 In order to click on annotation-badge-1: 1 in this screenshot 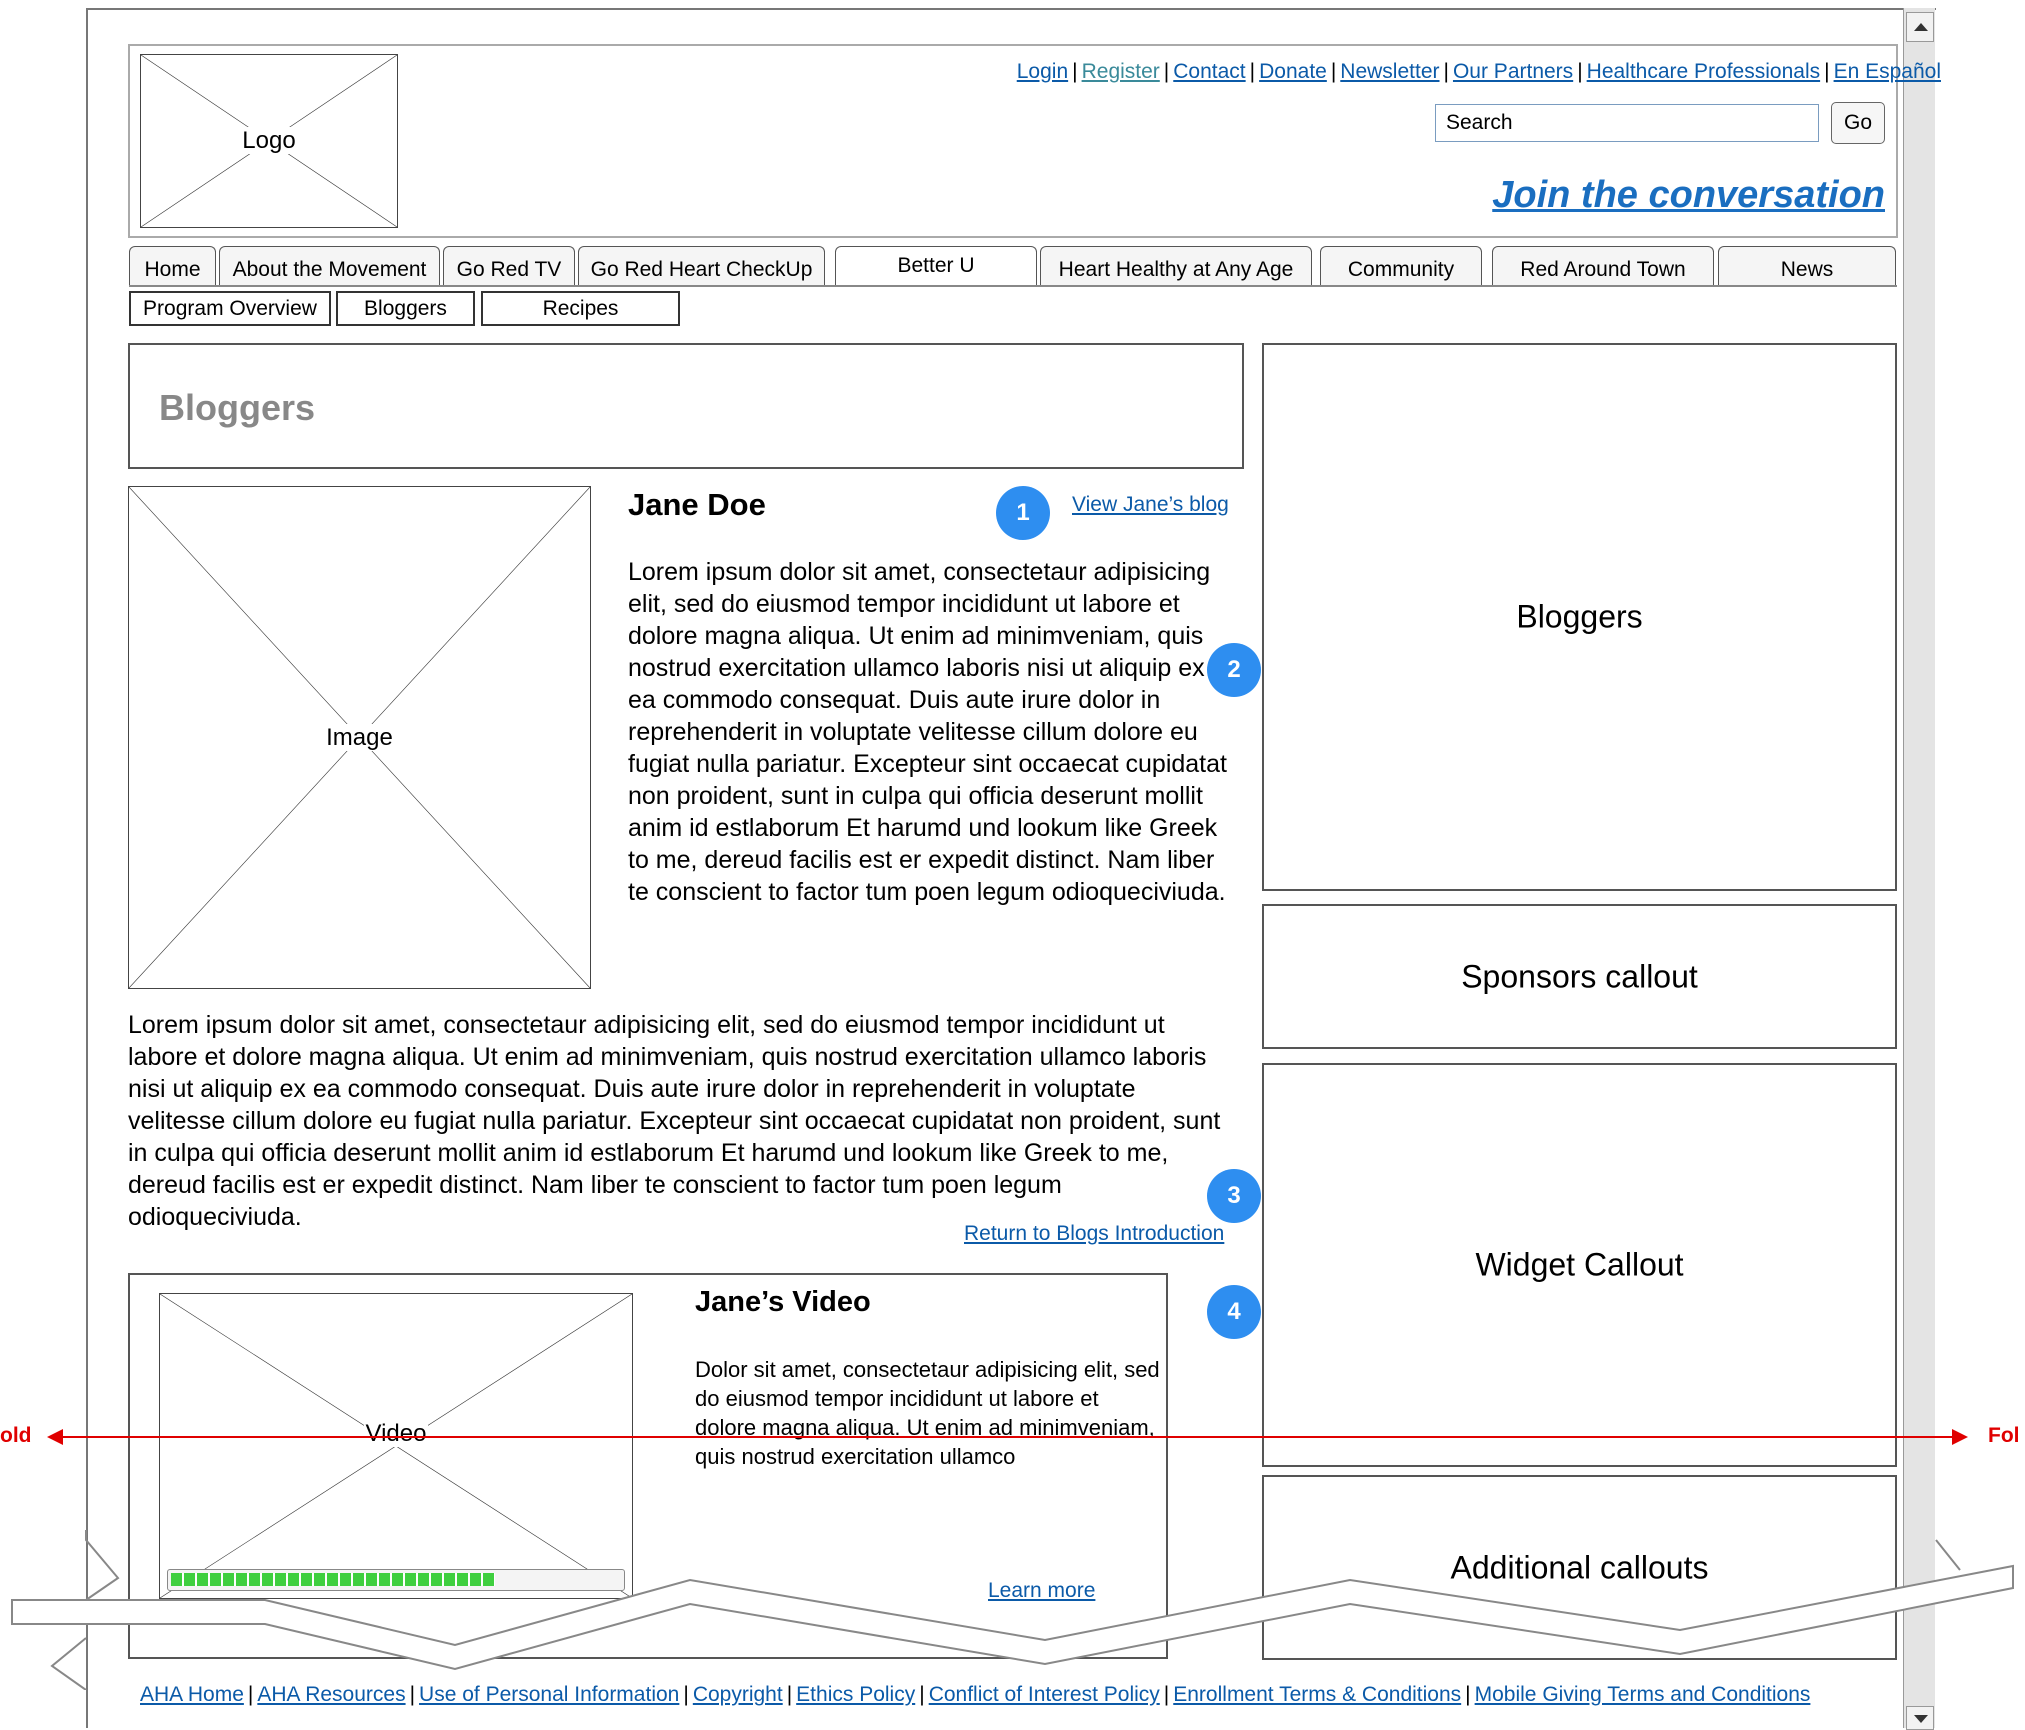, I will do `click(1023, 513)`.